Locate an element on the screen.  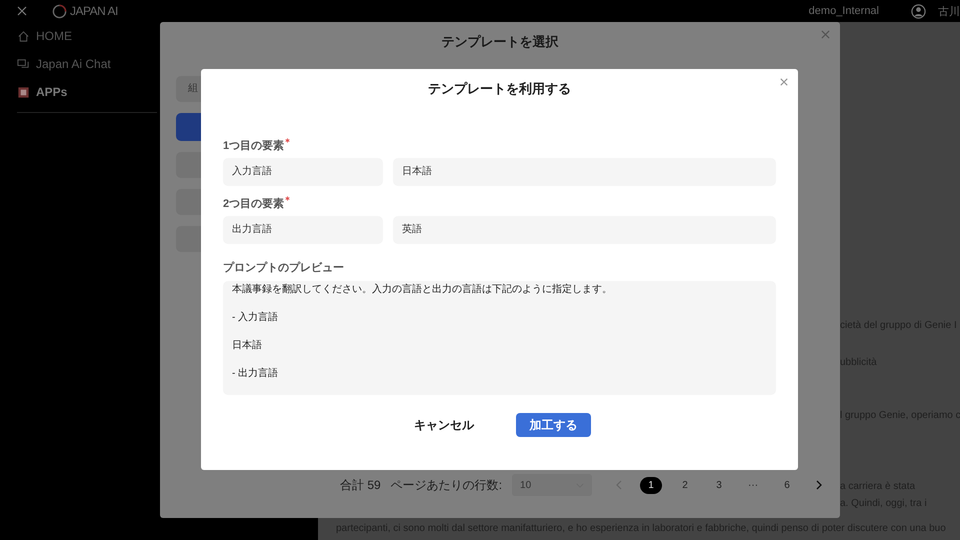
preview-line: - 出力言語 is located at coordinates (255, 374).